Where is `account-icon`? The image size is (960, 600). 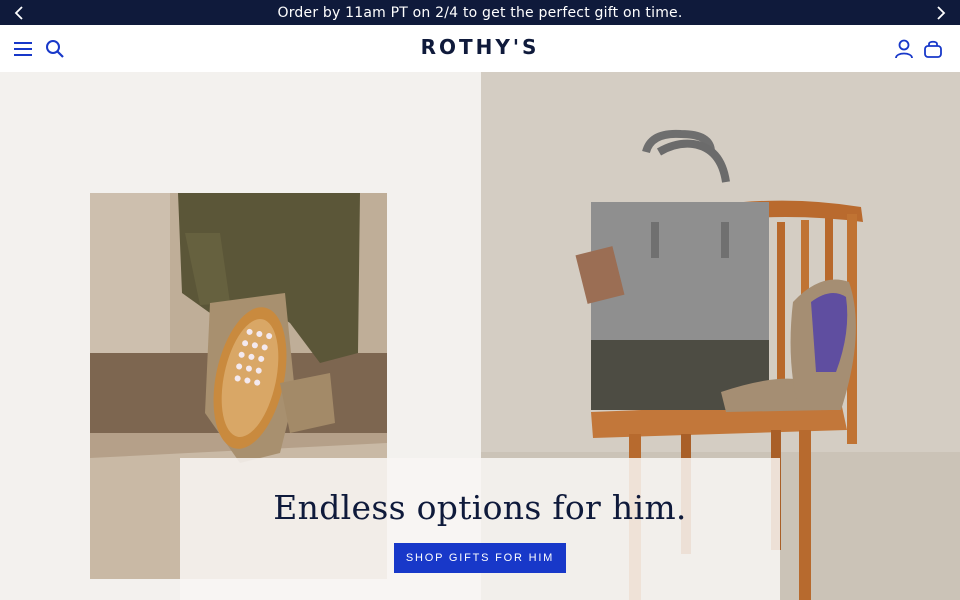
account-icon is located at coordinates (904, 49).